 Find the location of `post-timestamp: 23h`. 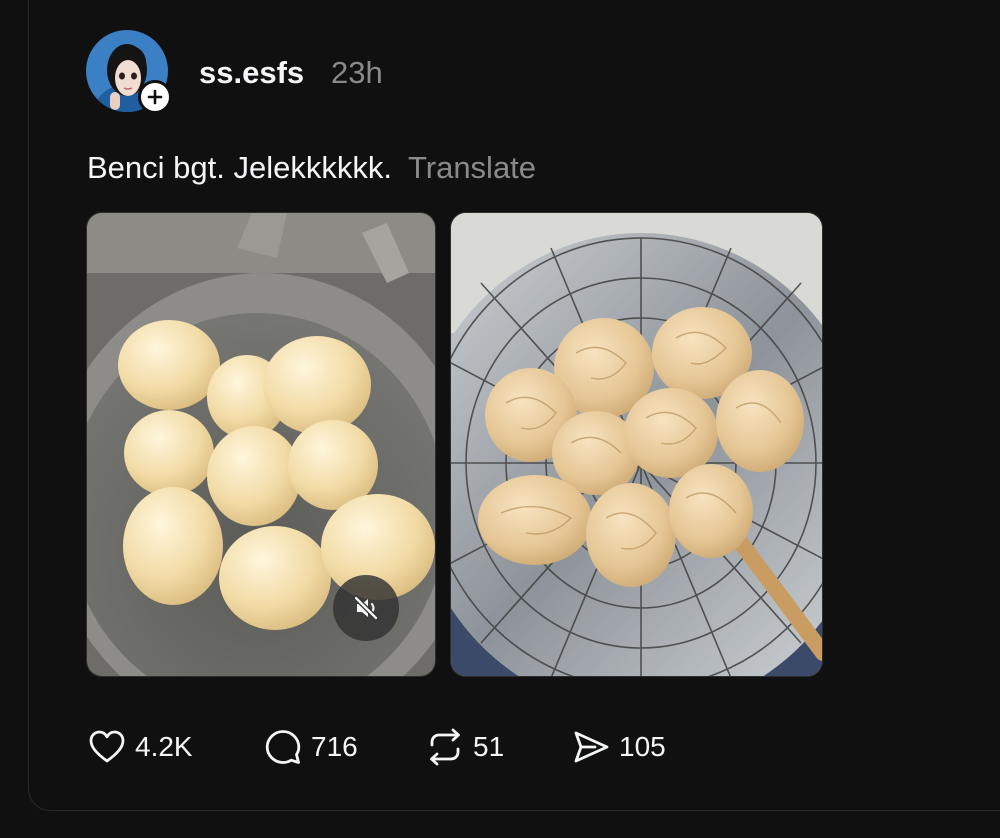

post-timestamp: 23h is located at coordinates (357, 72).